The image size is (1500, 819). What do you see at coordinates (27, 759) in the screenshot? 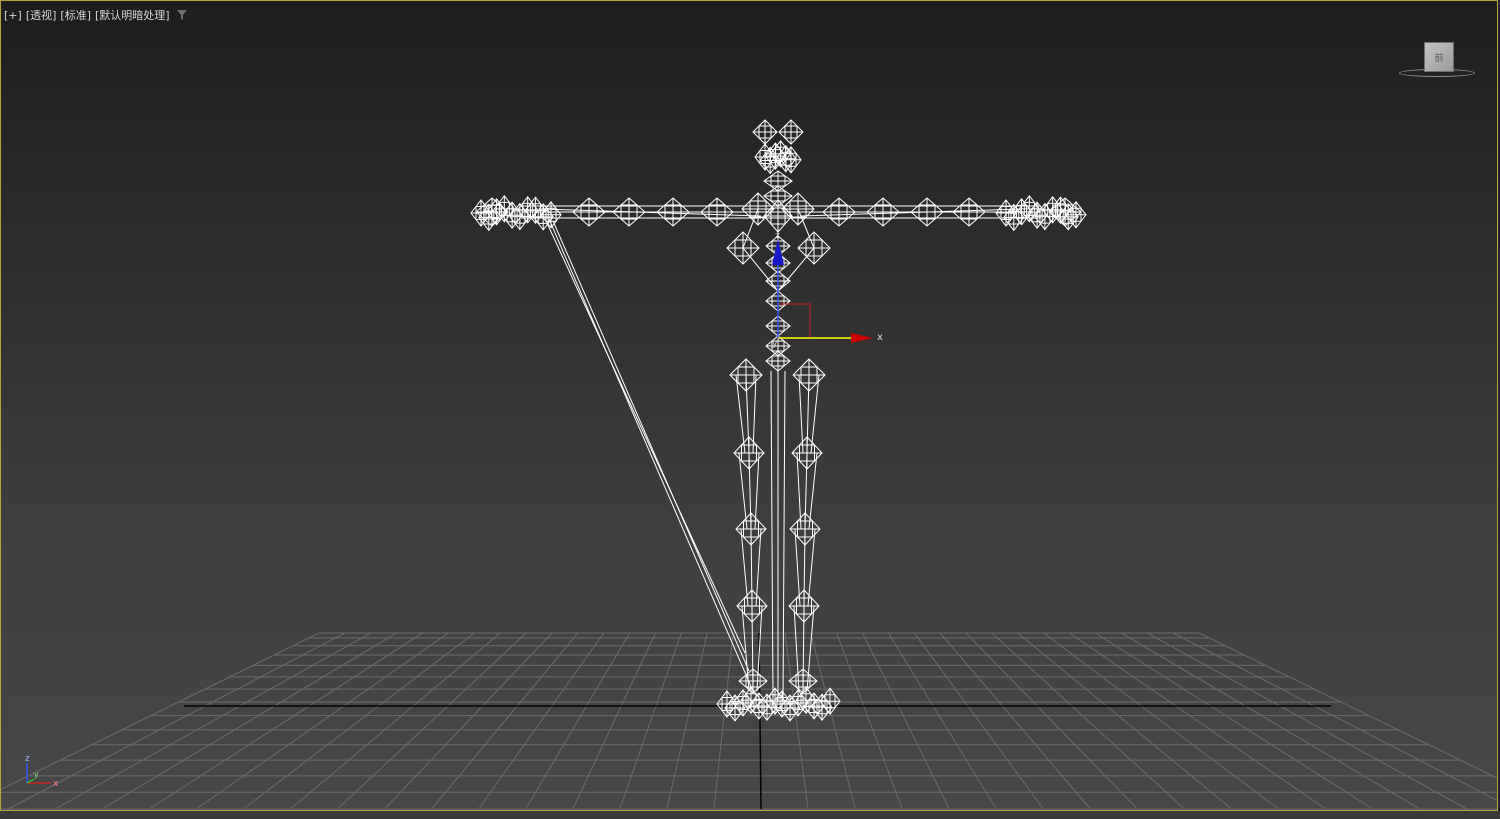
I see `tripod-z-label: z` at bounding box center [27, 759].